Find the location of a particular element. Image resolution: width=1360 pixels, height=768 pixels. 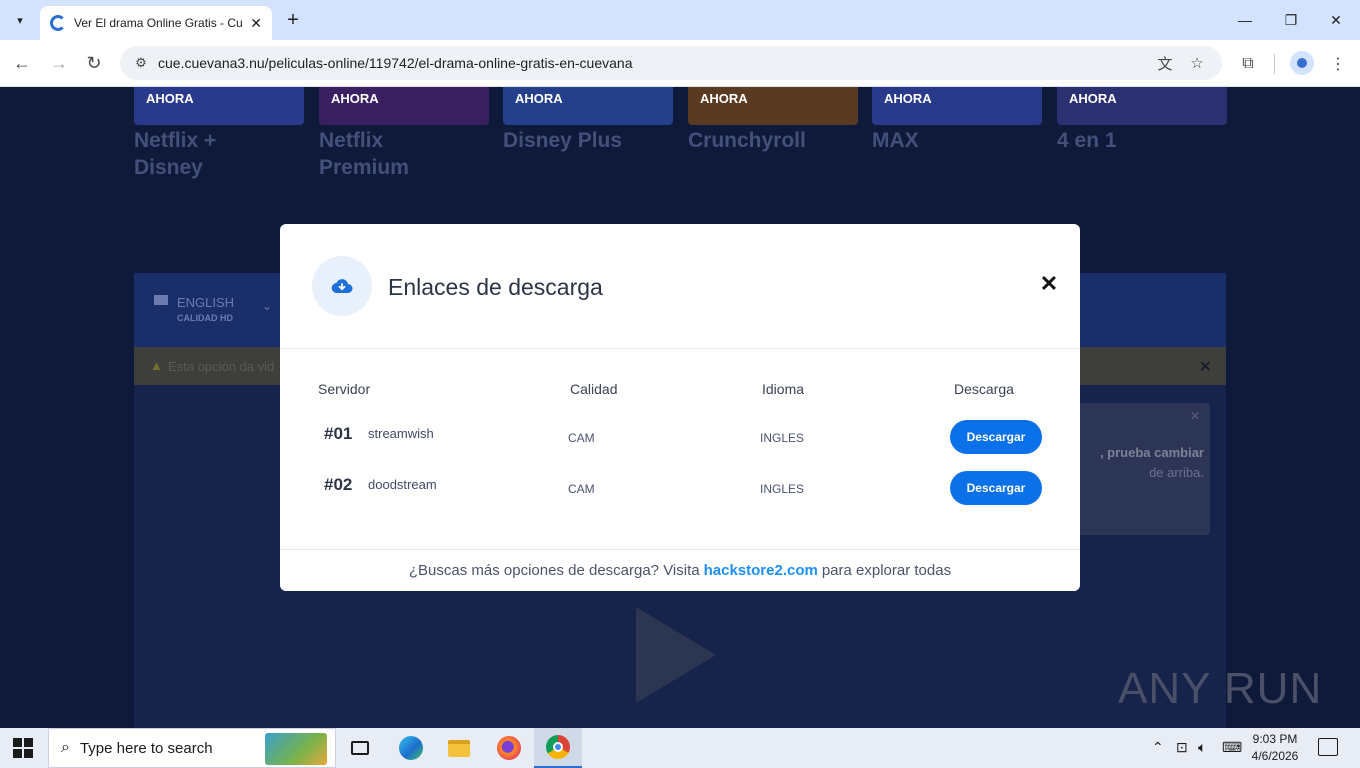

task-view-icon is located at coordinates (360, 748).